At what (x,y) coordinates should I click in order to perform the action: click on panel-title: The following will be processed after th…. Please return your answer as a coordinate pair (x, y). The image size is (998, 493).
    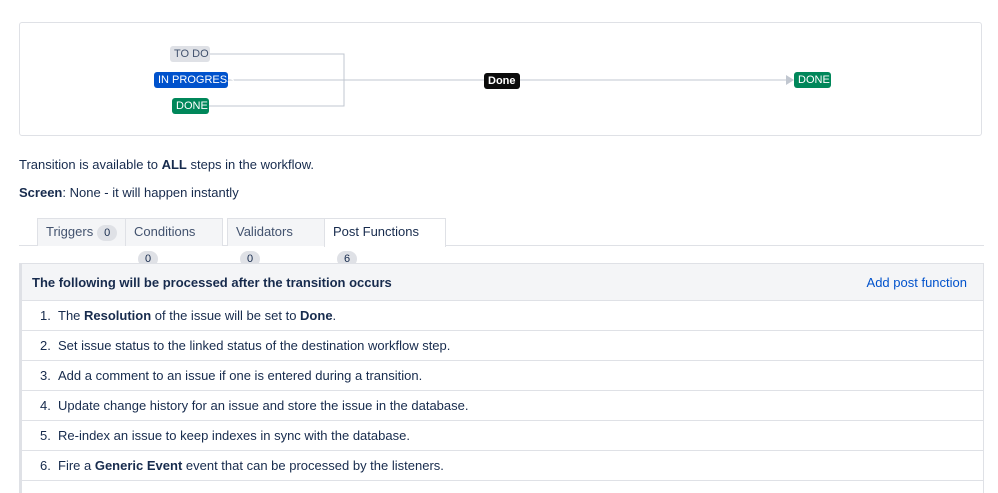
    Looking at the image, I should click on (212, 282).